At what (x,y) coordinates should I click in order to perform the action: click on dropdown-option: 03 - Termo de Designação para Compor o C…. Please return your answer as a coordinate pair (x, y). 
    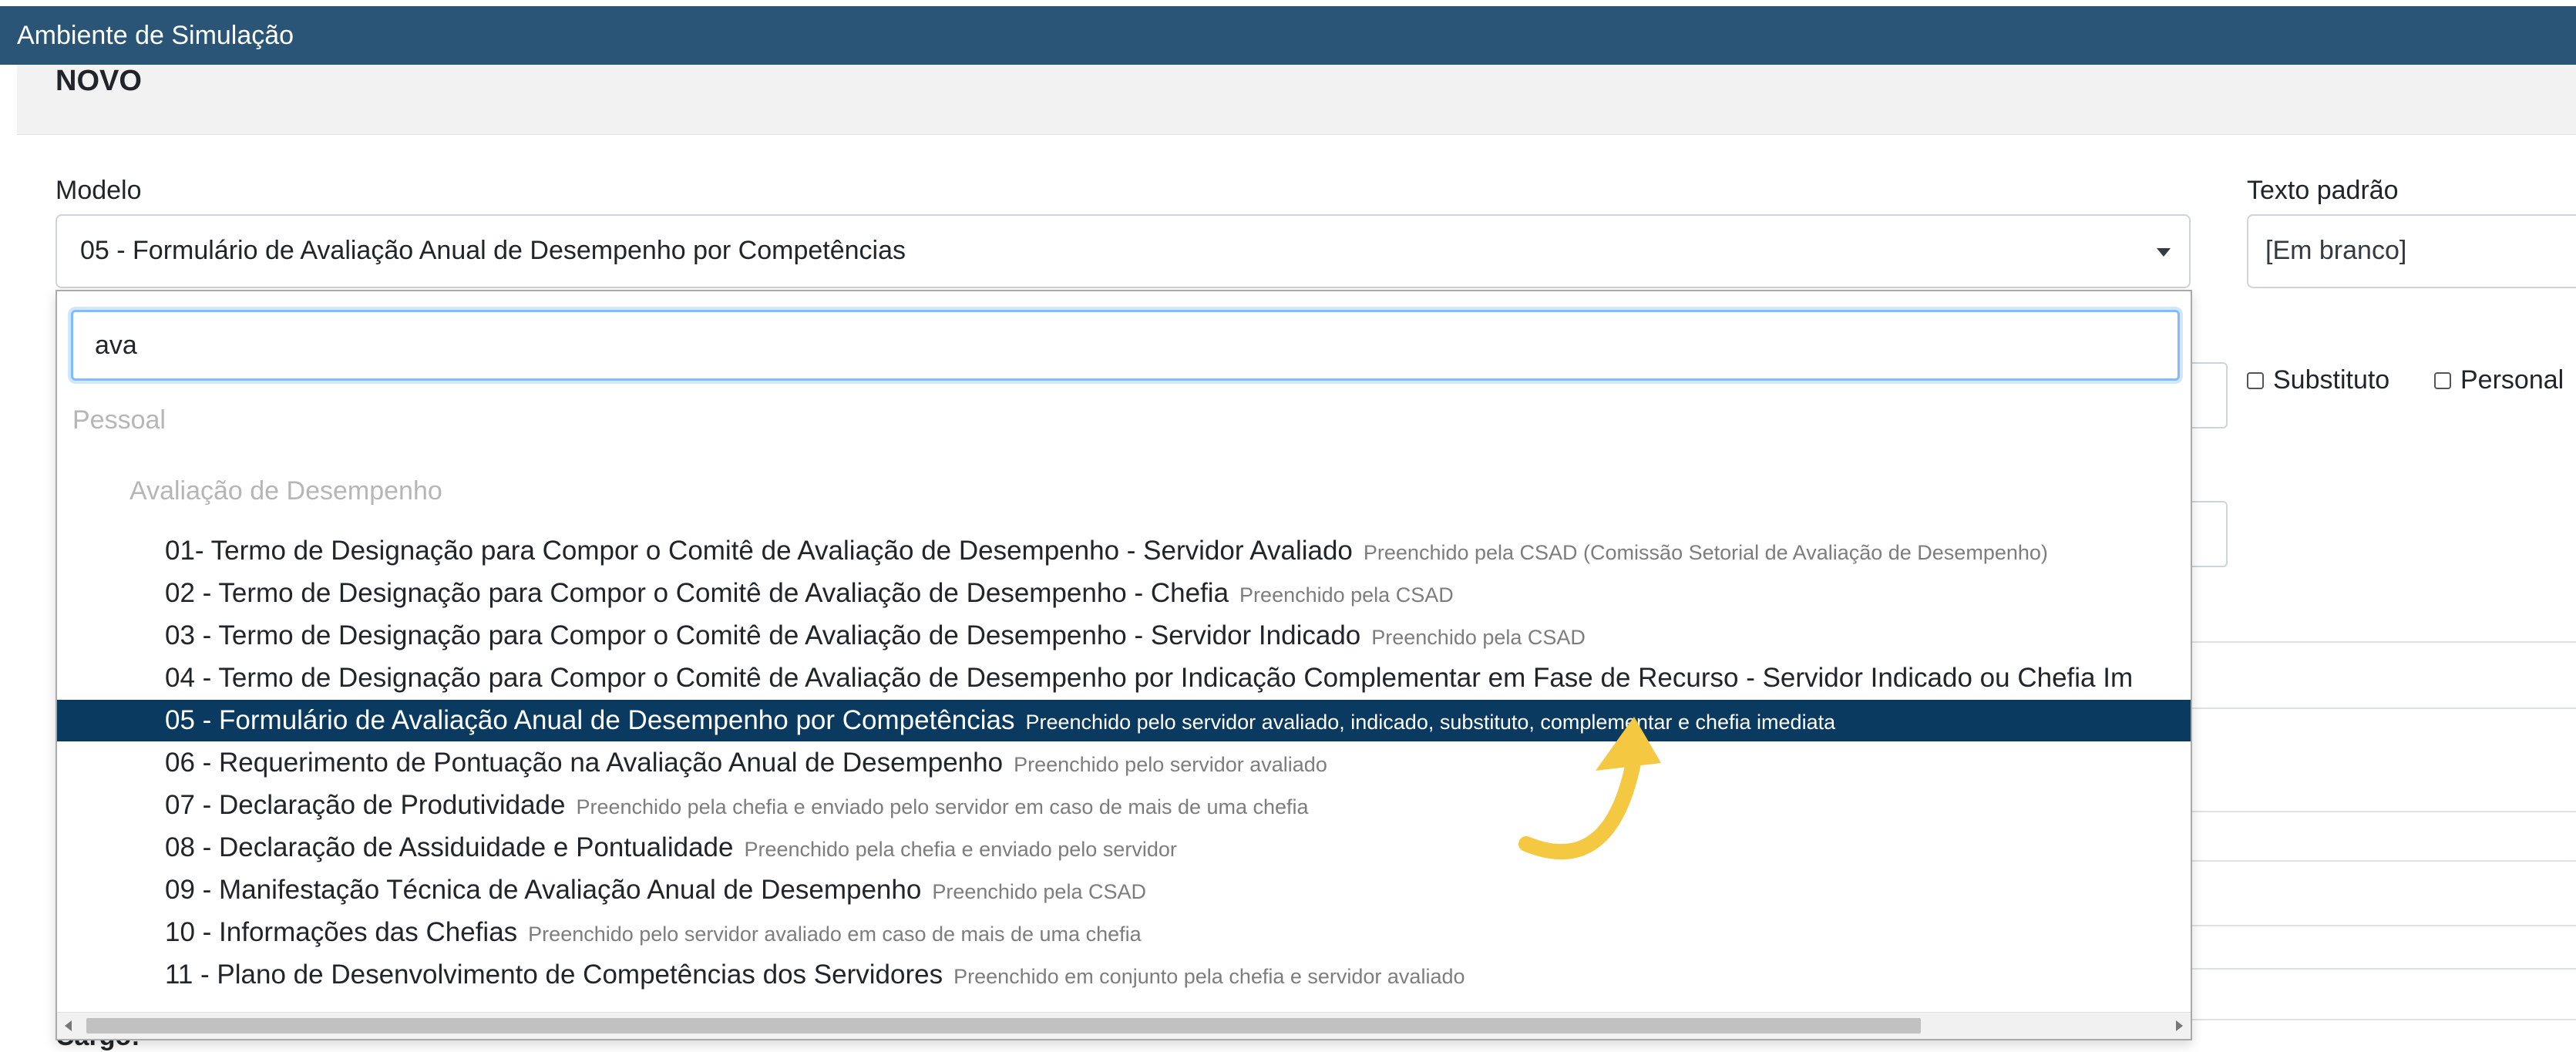
    Looking at the image, I should click on (1124, 636).